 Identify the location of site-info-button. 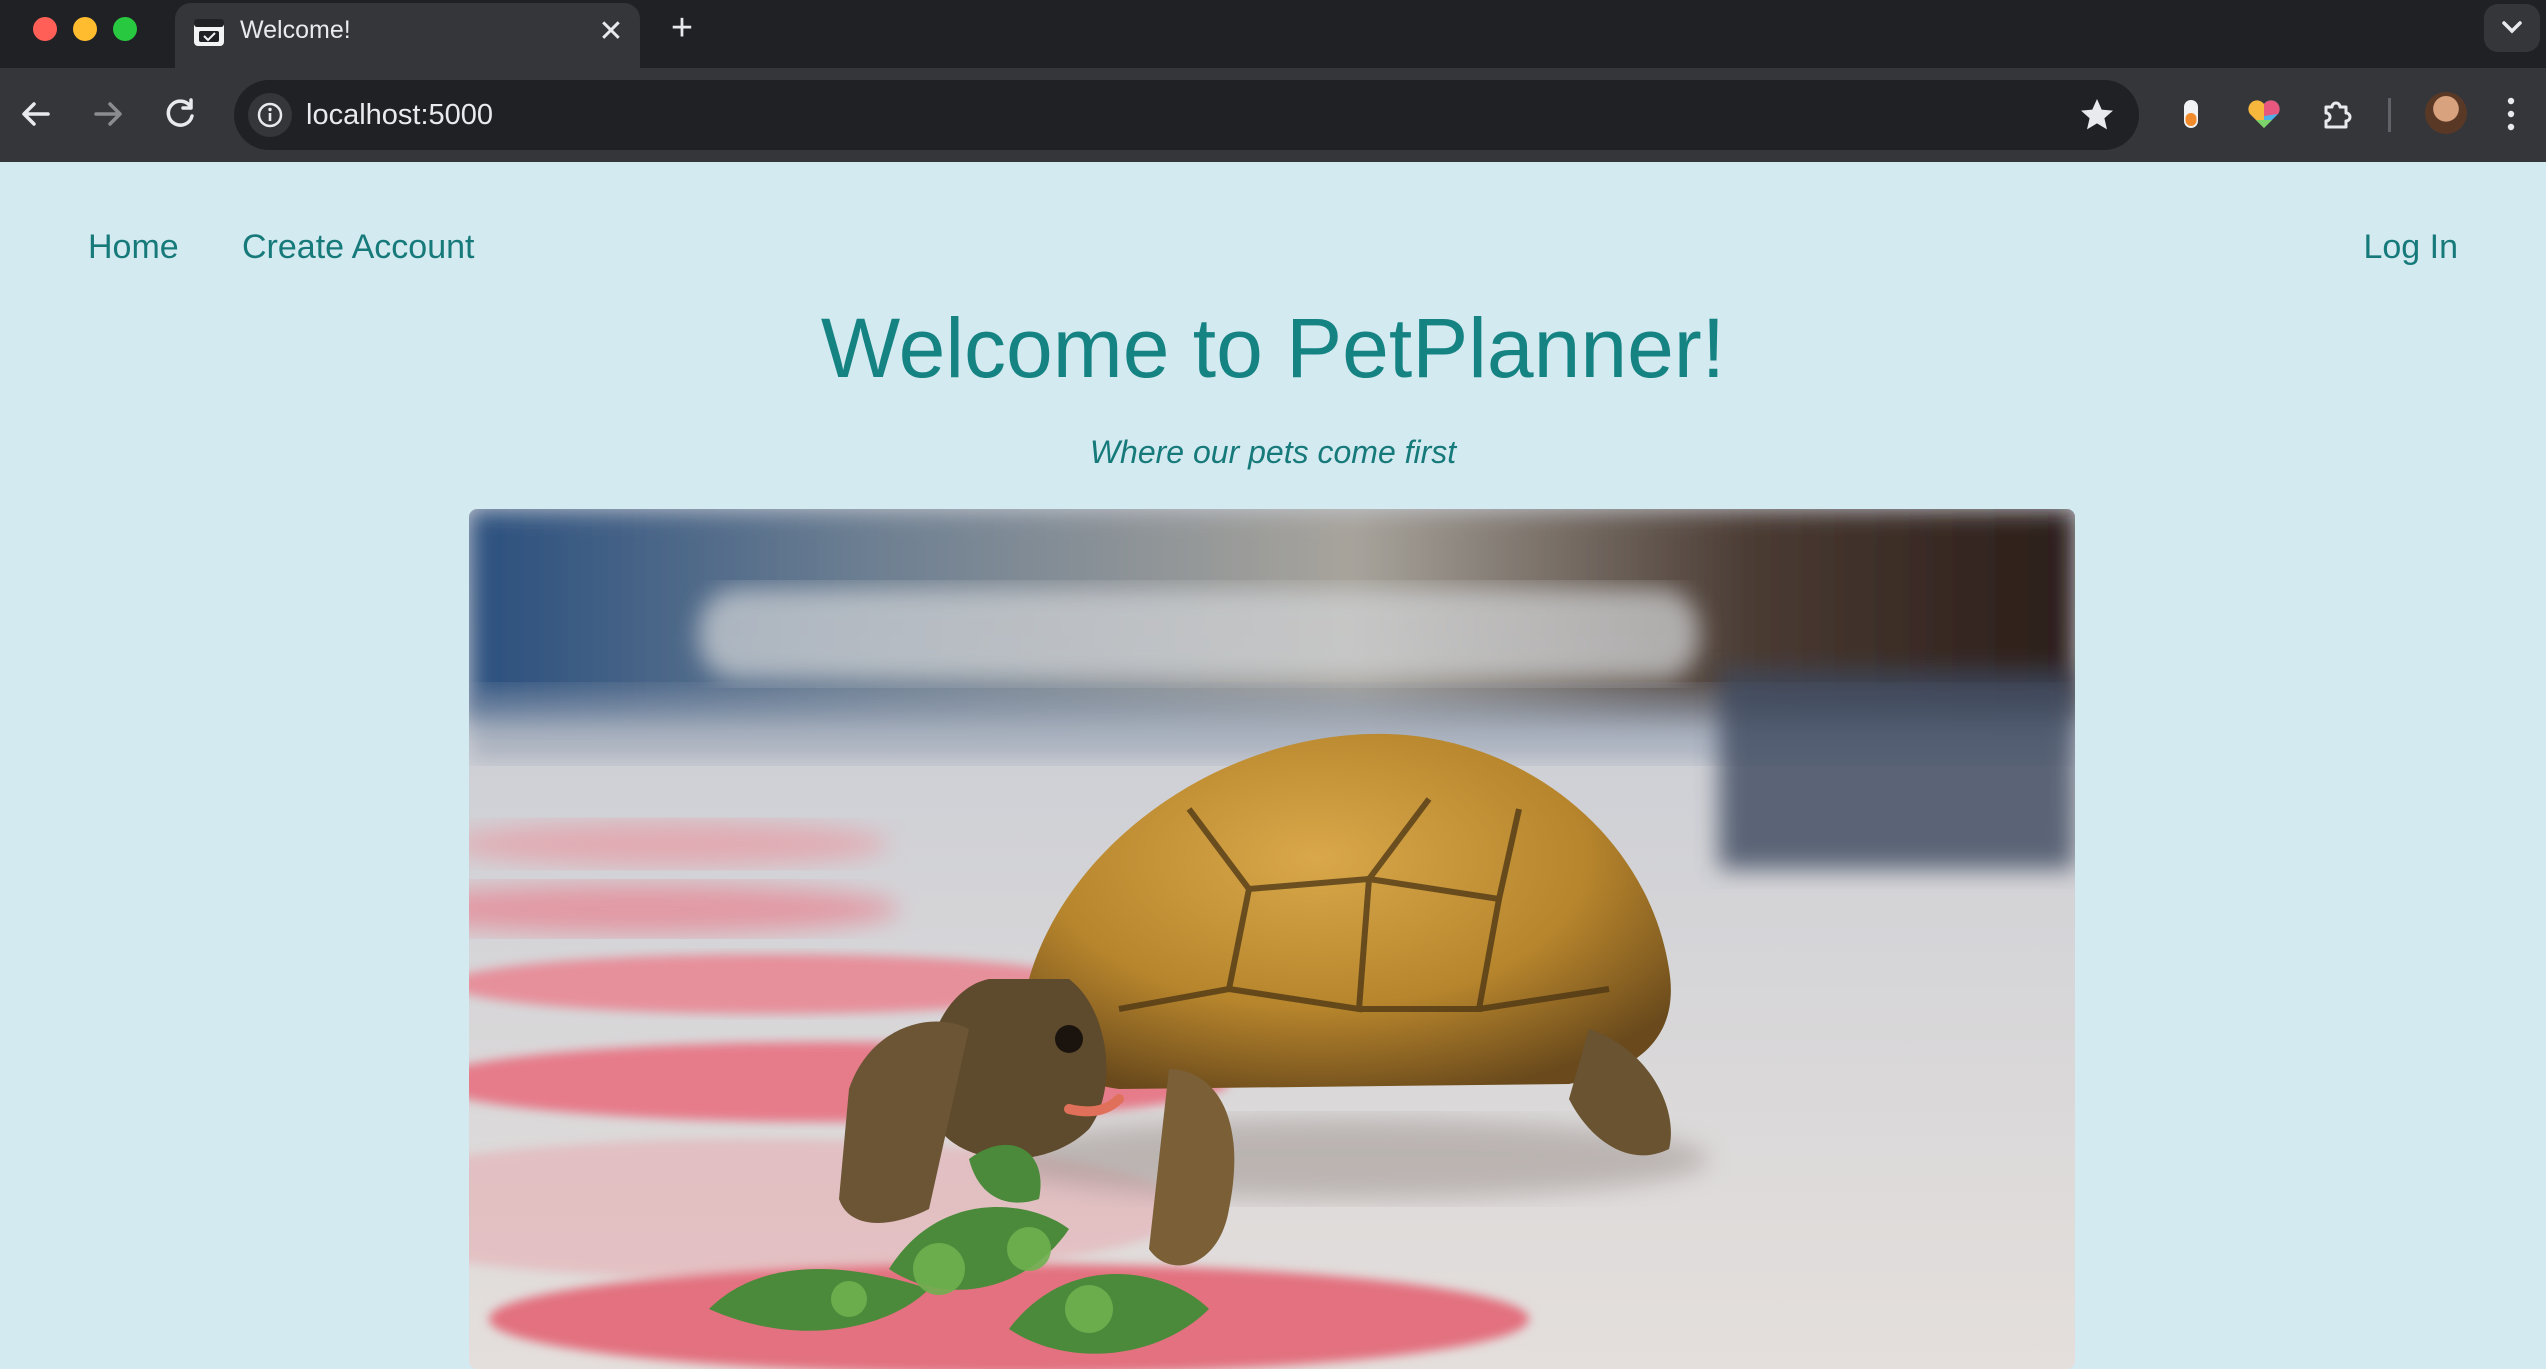
(270, 115).